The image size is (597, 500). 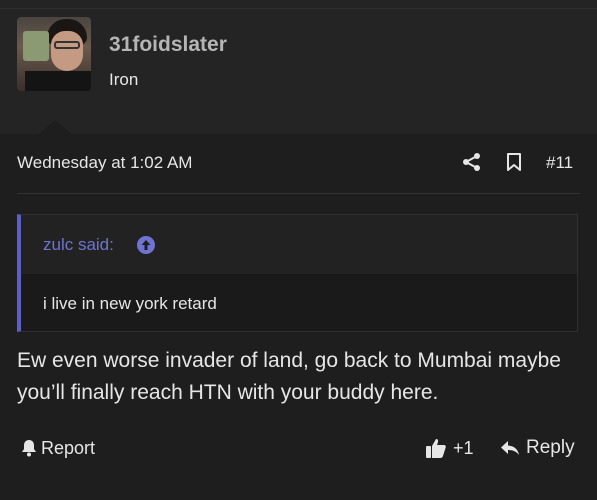 I want to click on share-icon, so click(x=472, y=162).